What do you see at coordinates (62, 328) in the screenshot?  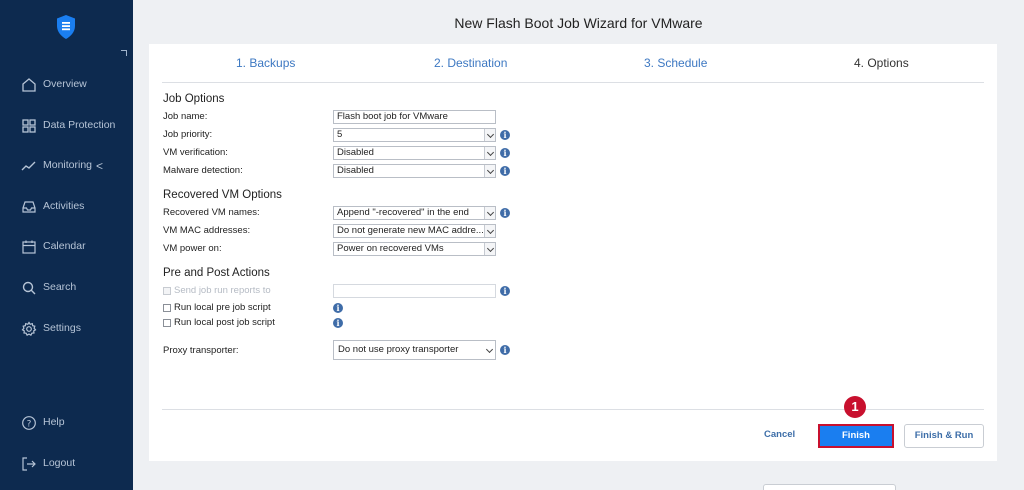 I see `sidebar-item-label: Settings` at bounding box center [62, 328].